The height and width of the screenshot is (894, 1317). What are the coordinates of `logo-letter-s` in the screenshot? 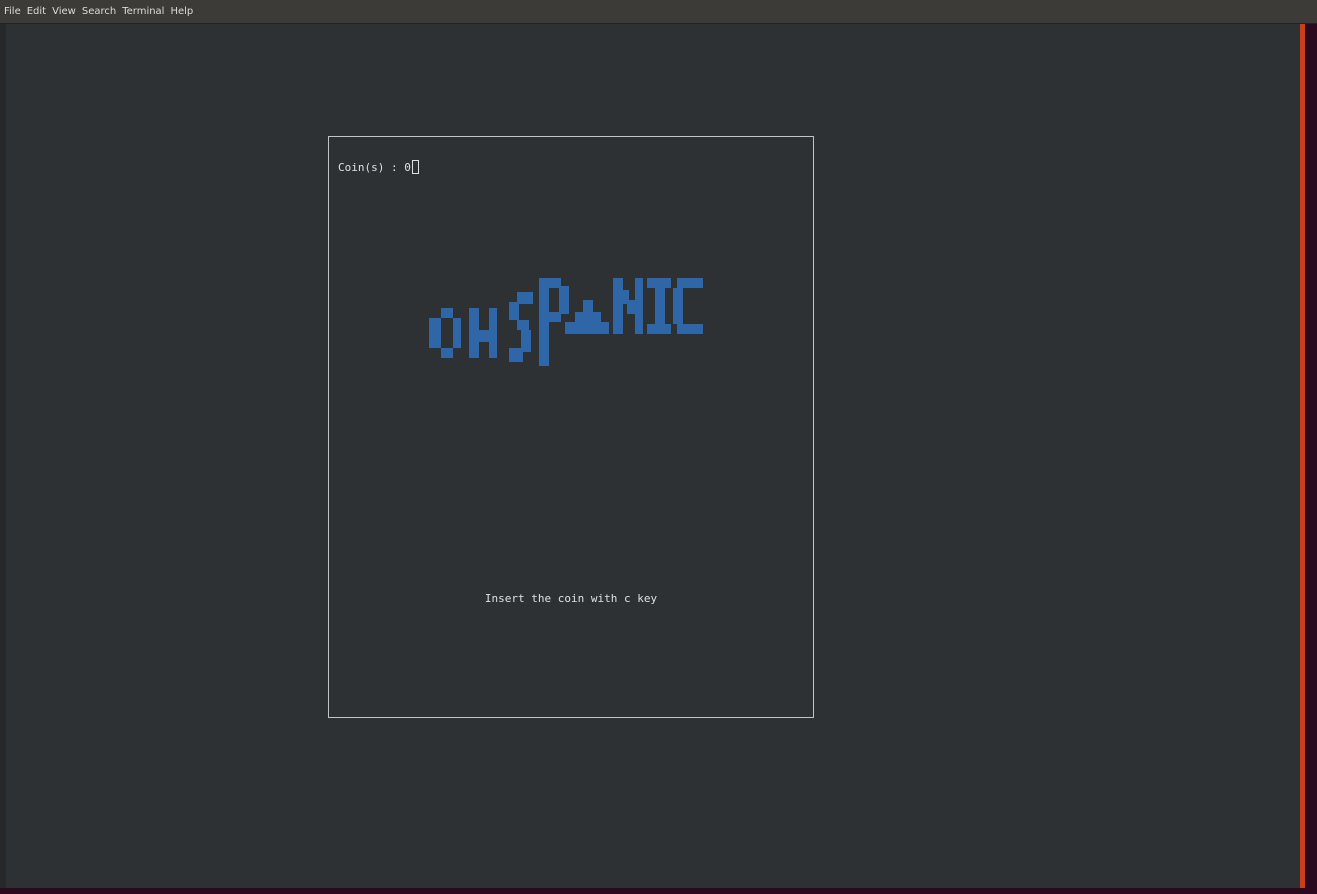 It's located at (521, 327).